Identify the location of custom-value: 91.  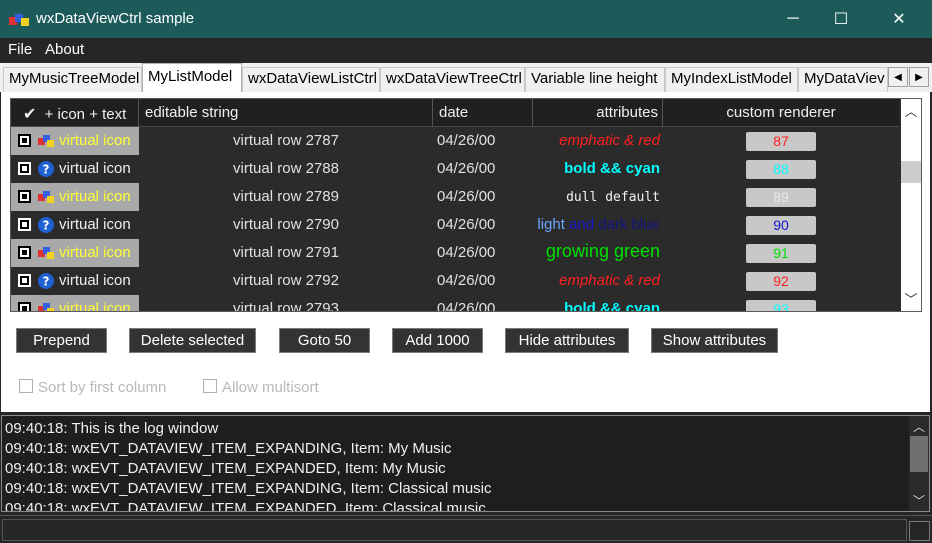
(781, 253).